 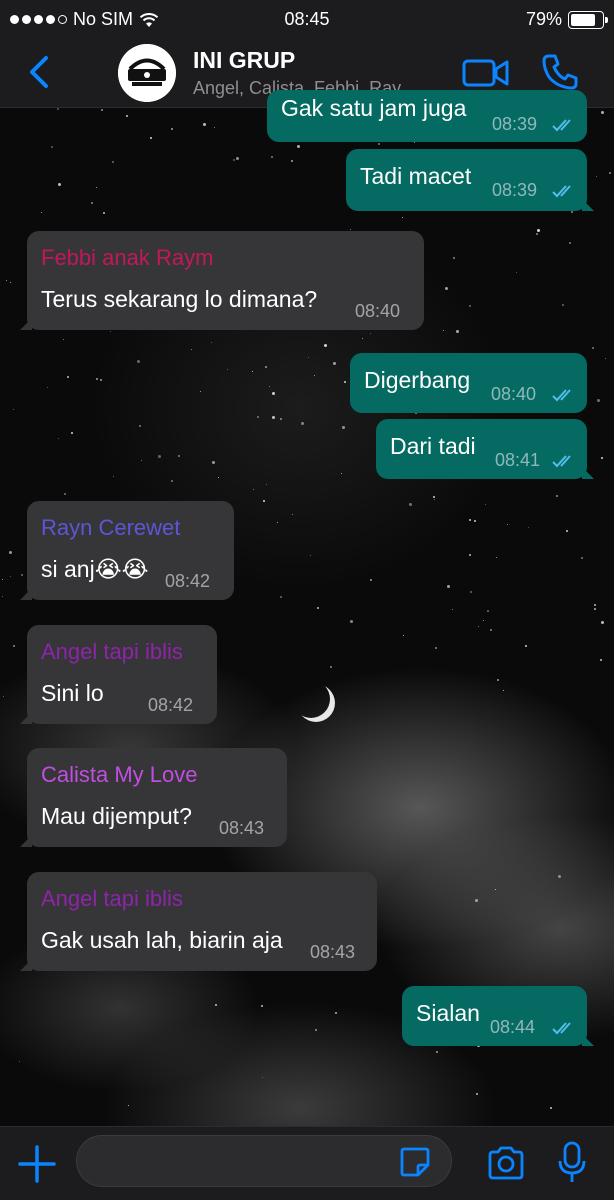 I want to click on battery-icon, so click(x=588, y=19).